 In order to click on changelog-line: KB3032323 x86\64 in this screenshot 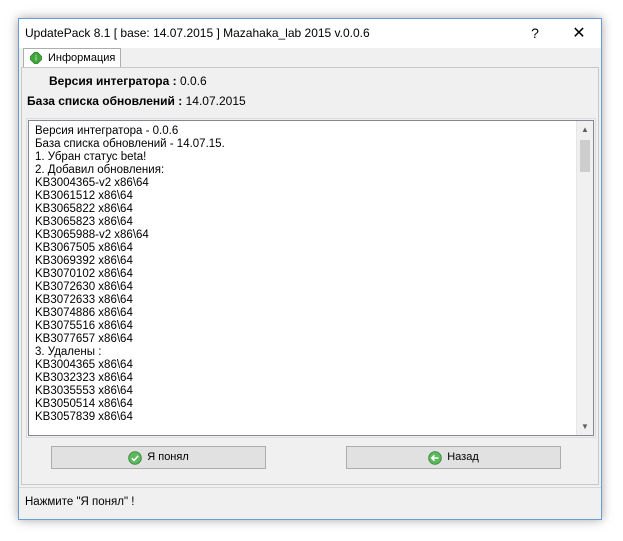, I will do `click(84, 378)`.